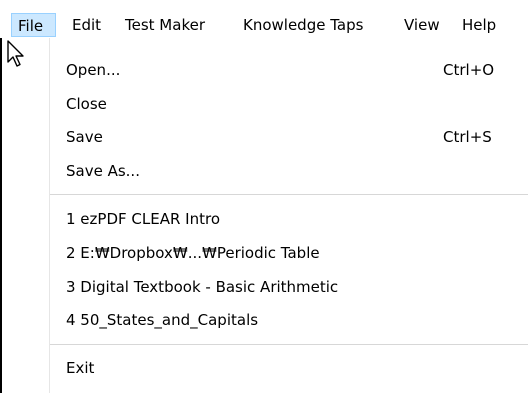  Describe the element at coordinates (467, 137) in the screenshot. I see `menu-item-save-shortcut: Ctrl+S` at that location.